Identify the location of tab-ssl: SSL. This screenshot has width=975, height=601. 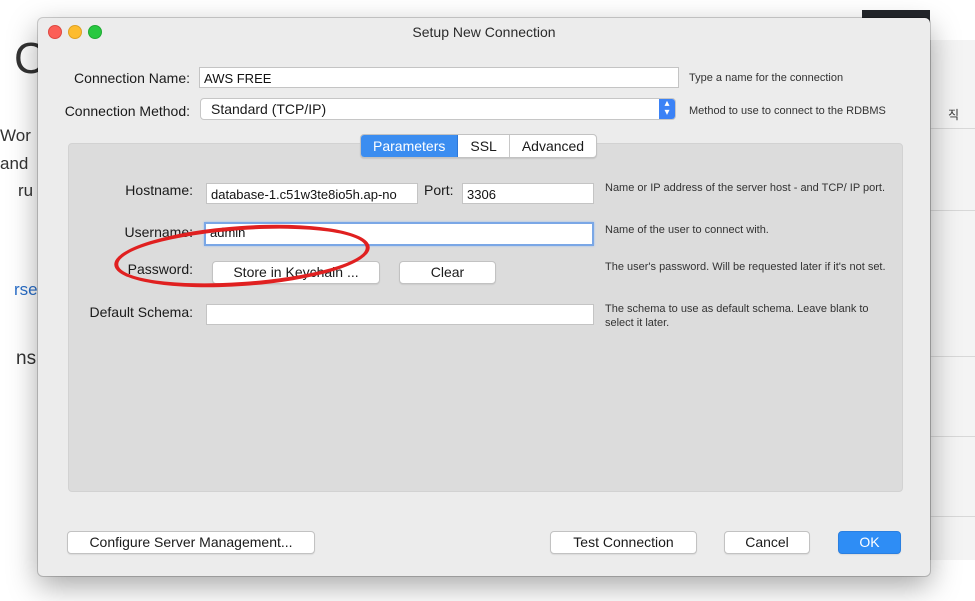
(484, 146).